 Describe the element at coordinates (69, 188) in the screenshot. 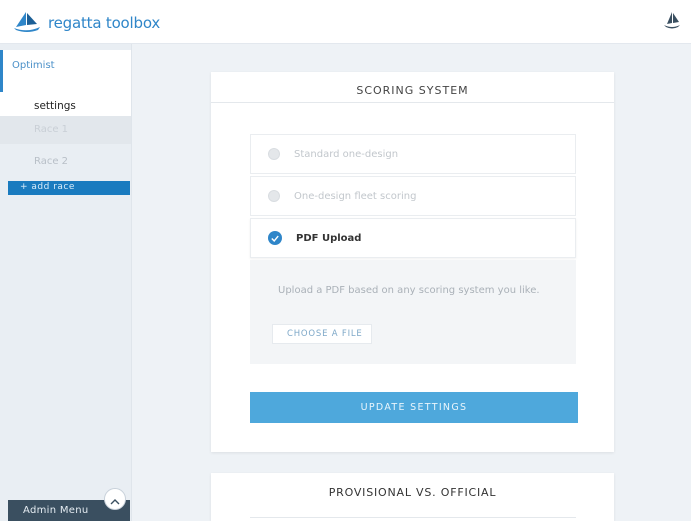

I see `add-race-button: + add race` at that location.